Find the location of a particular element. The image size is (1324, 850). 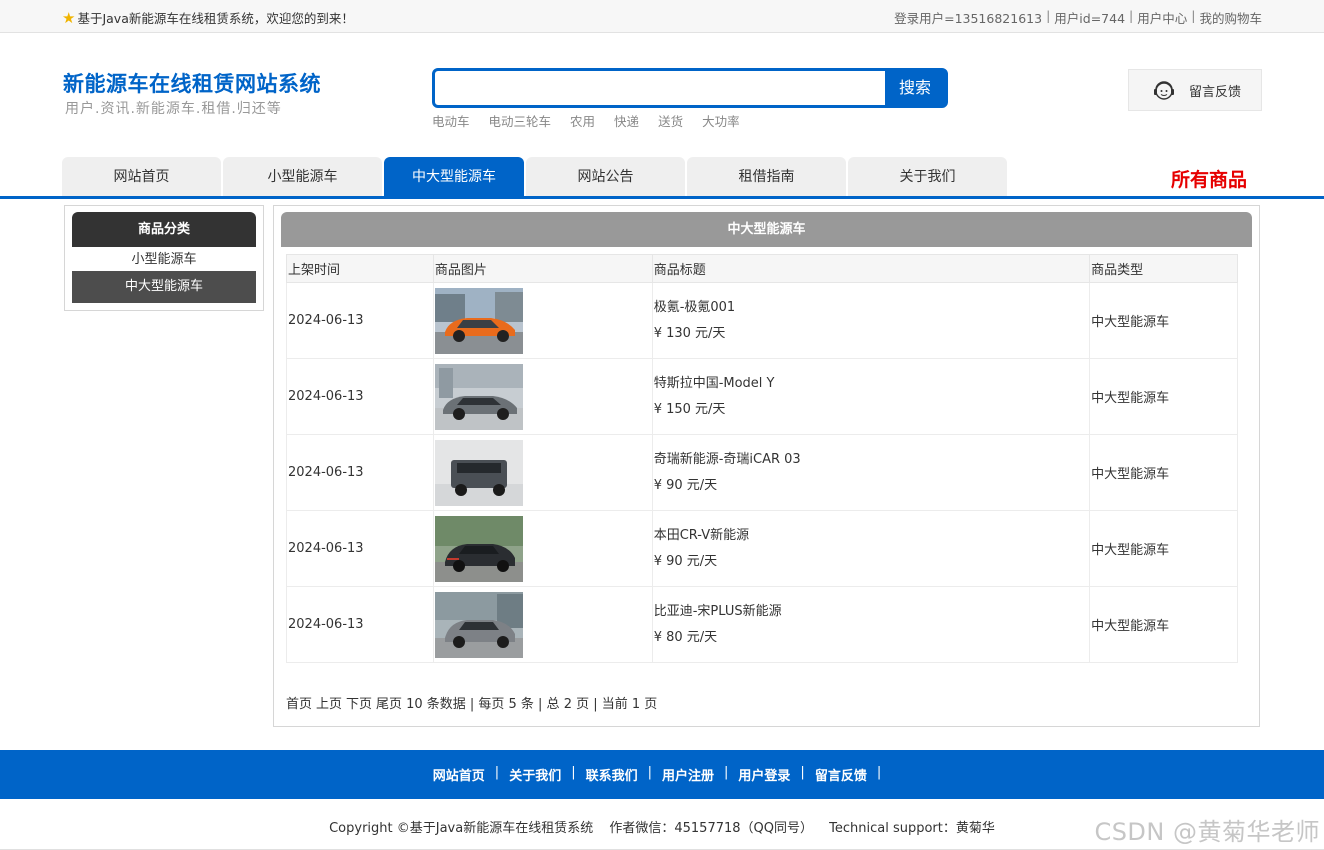

title-cell: 本田CR-V新能源 ¥ 90 元/天 is located at coordinates (871, 548).